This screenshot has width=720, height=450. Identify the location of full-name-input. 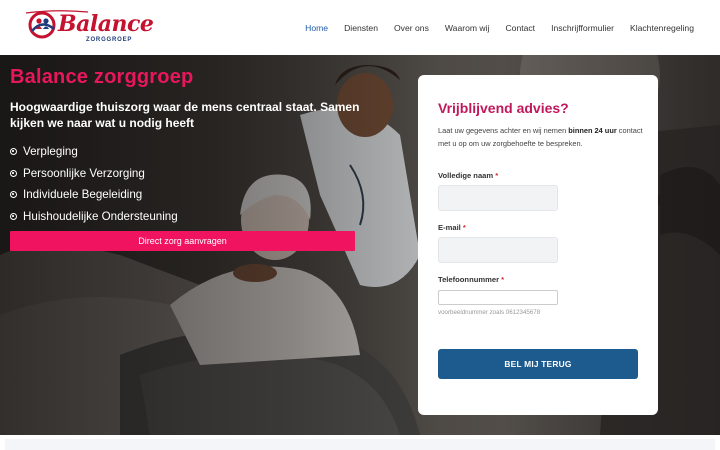
(498, 198).